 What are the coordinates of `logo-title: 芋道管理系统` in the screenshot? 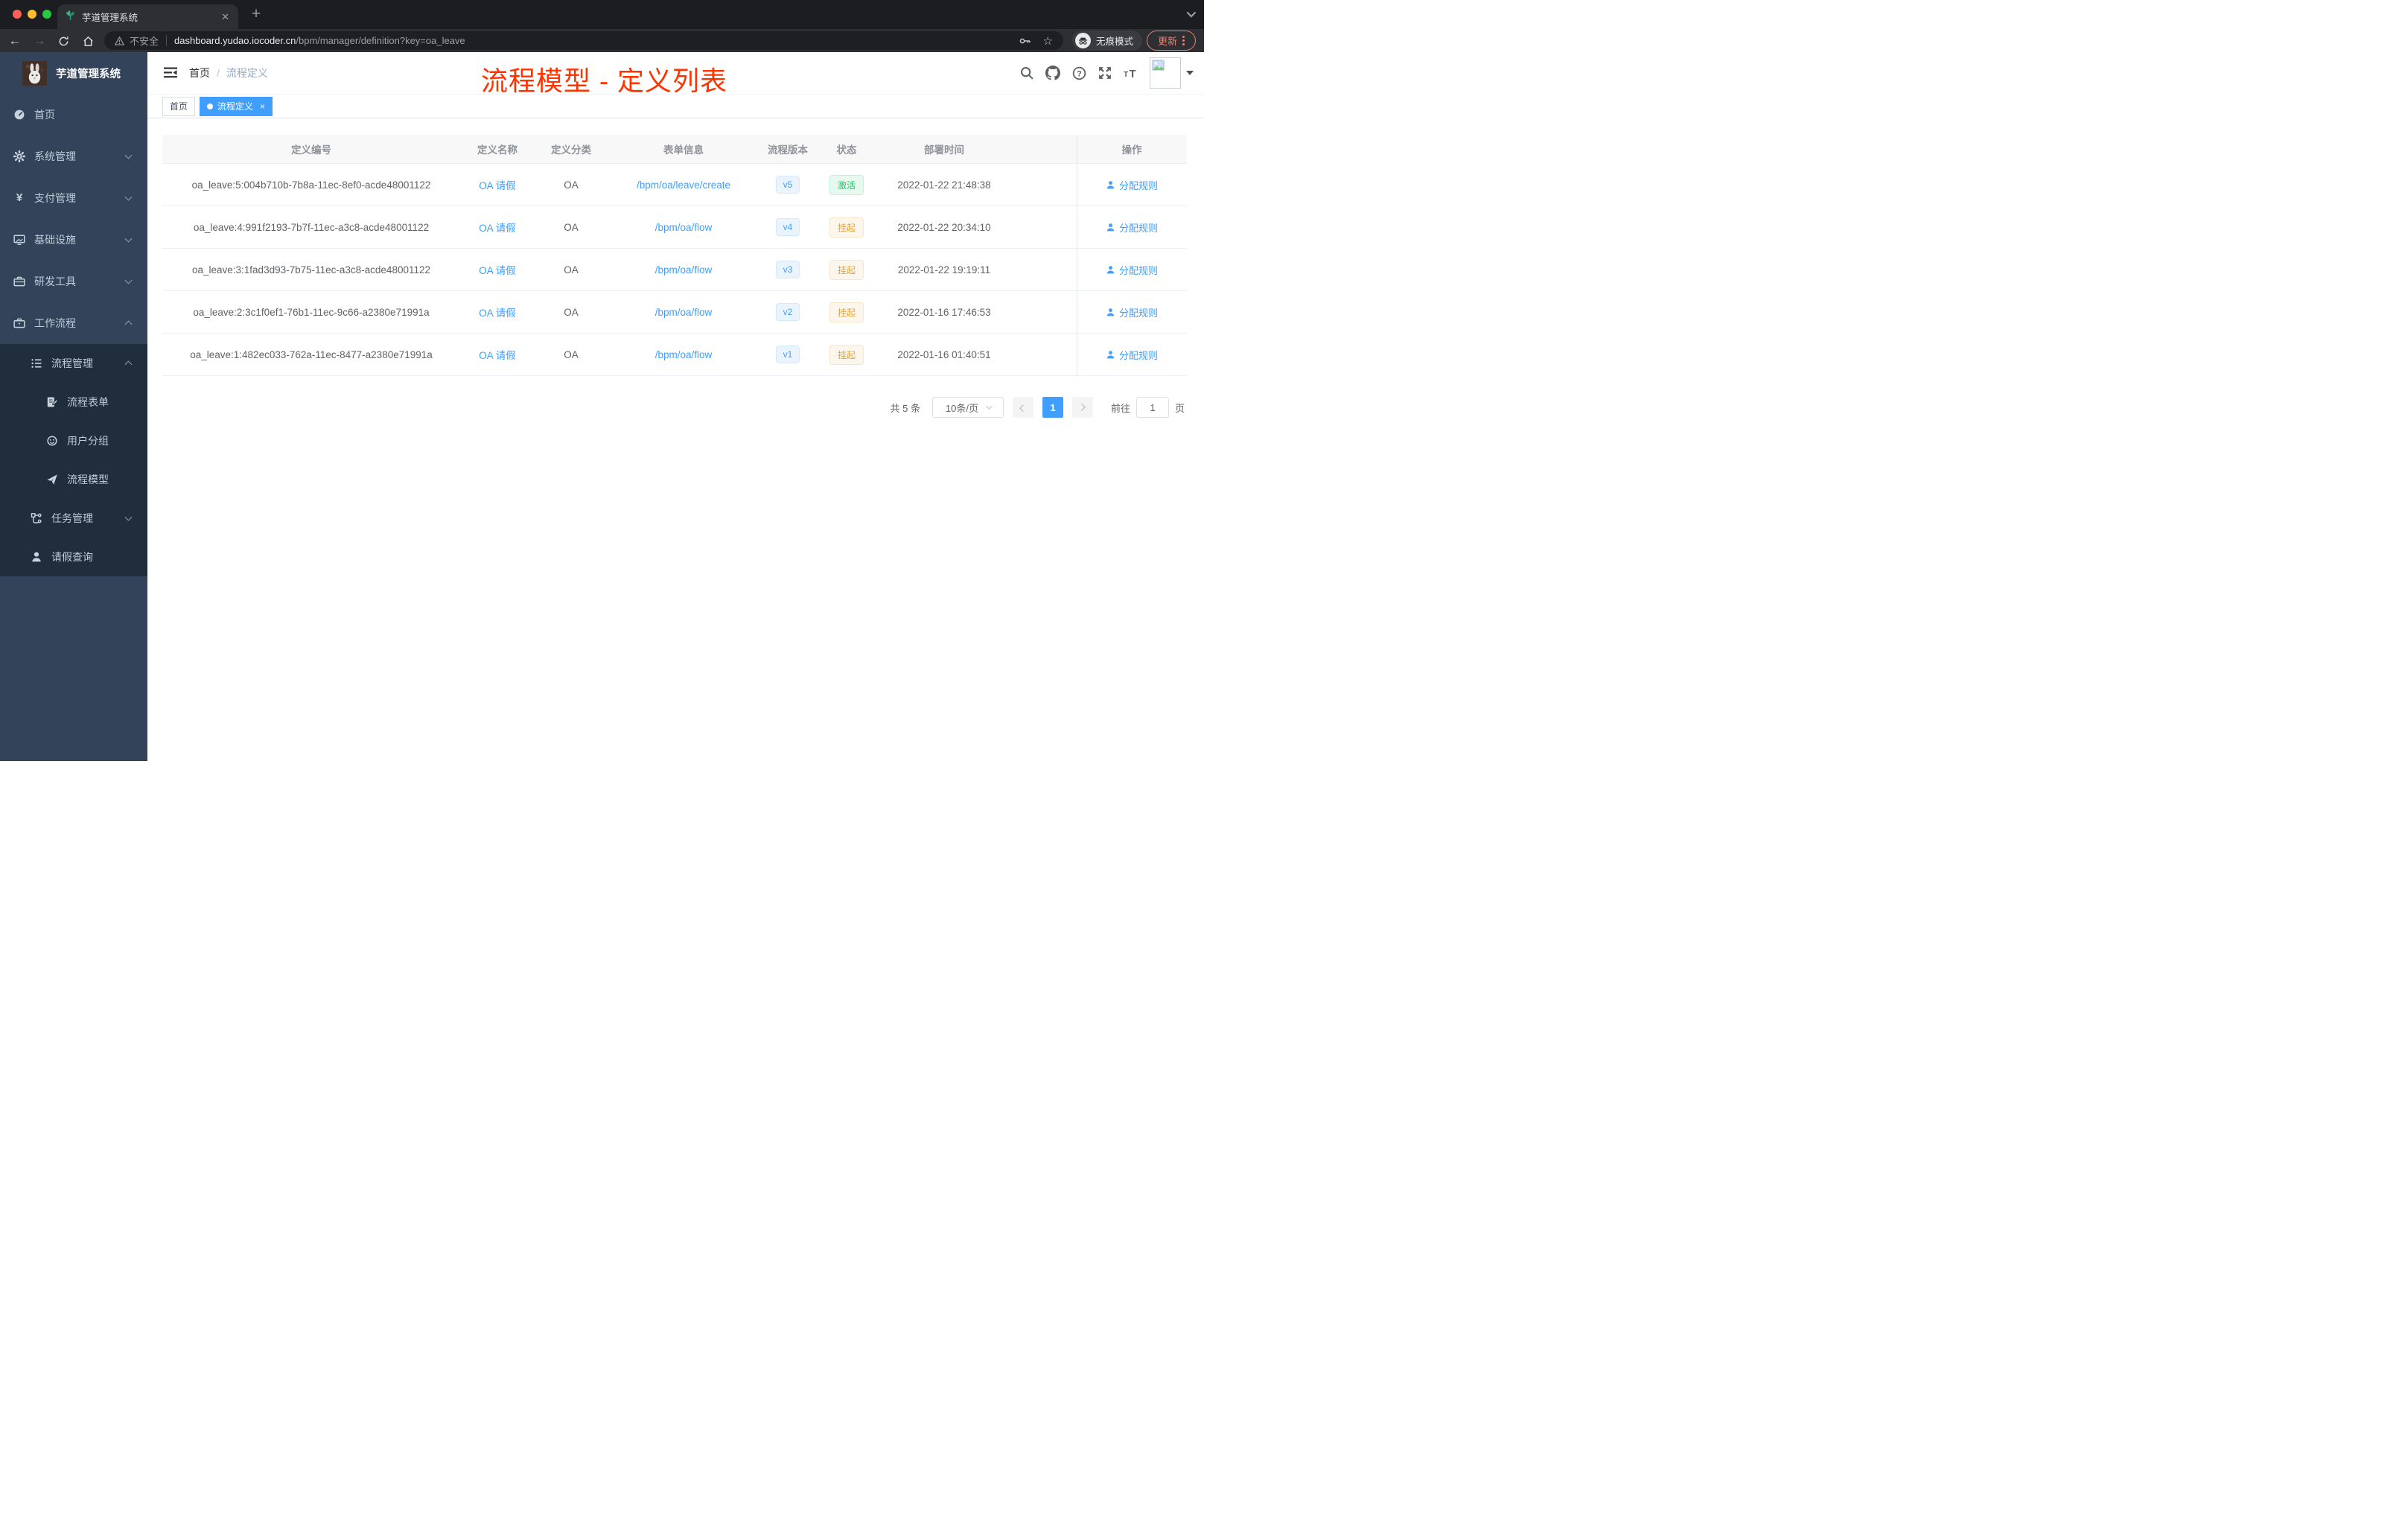 It's located at (88, 74).